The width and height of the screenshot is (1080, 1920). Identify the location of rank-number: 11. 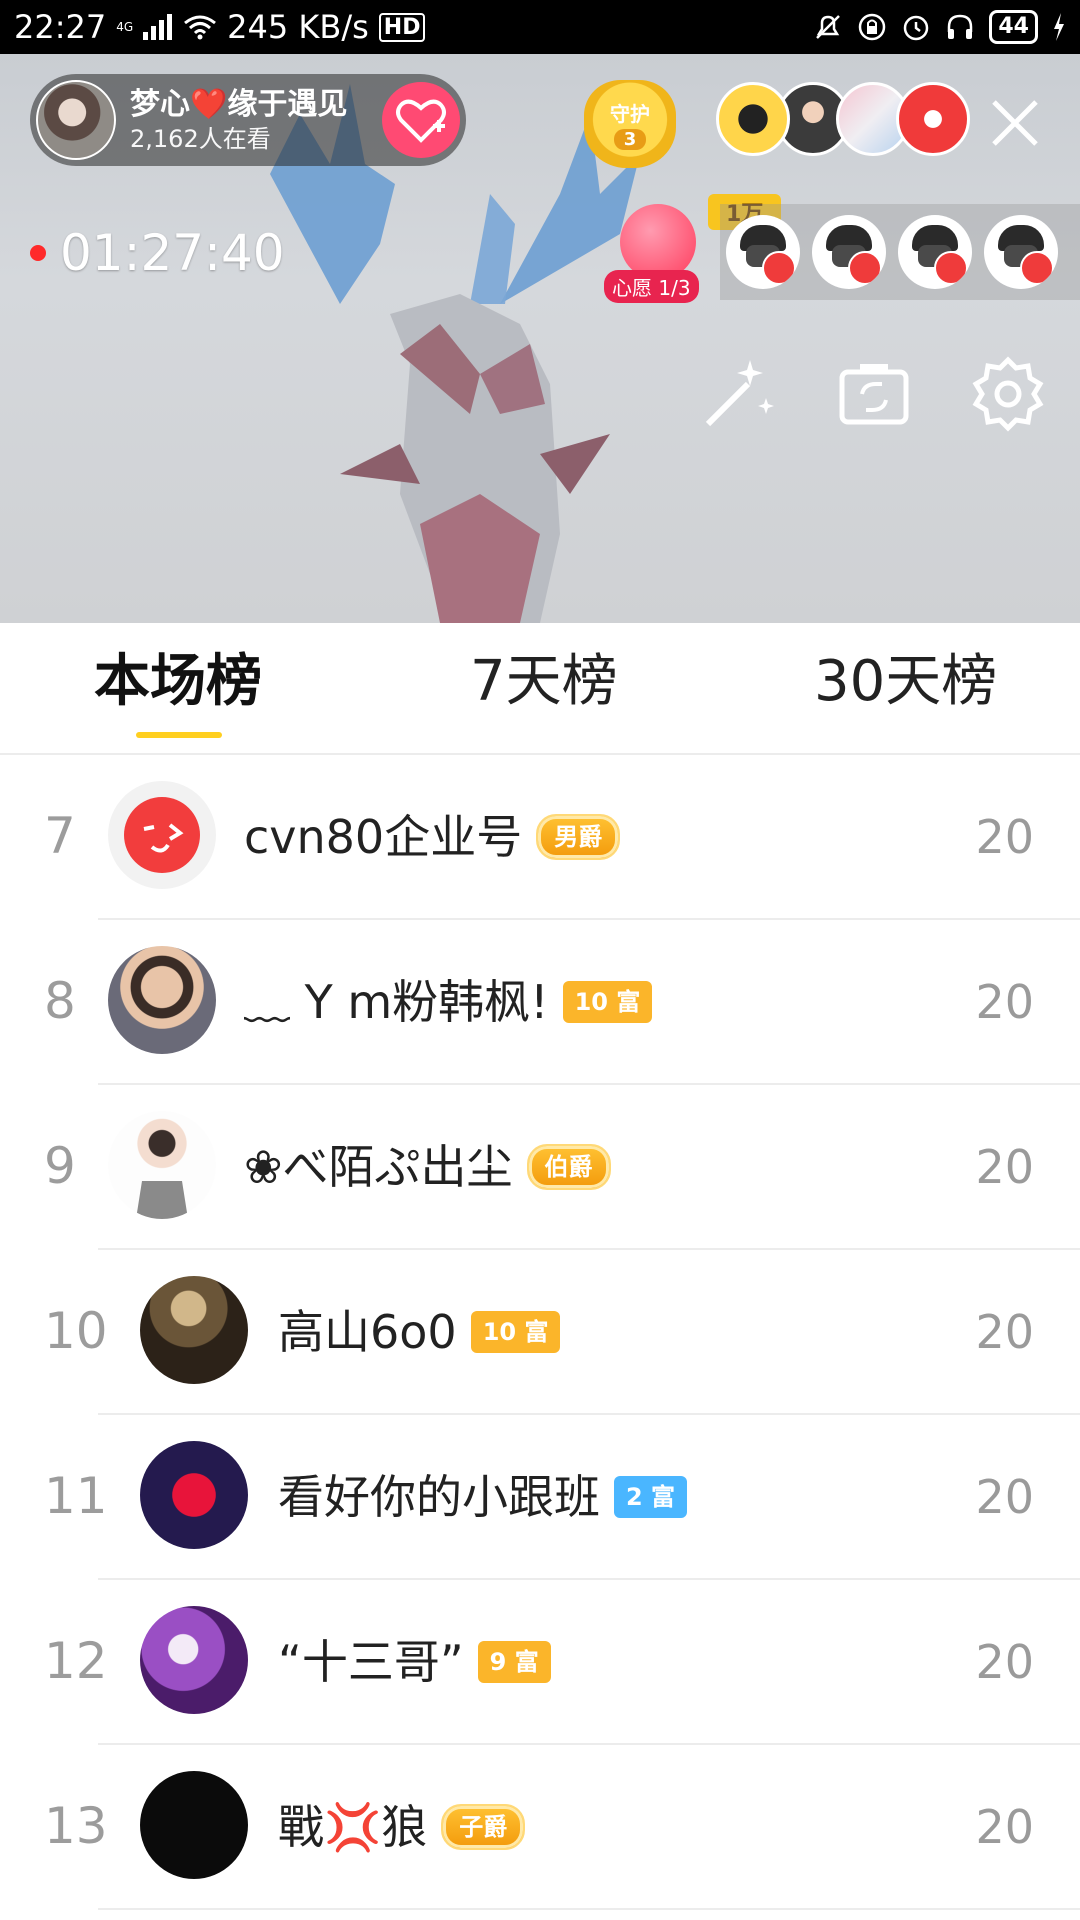
(76, 1496).